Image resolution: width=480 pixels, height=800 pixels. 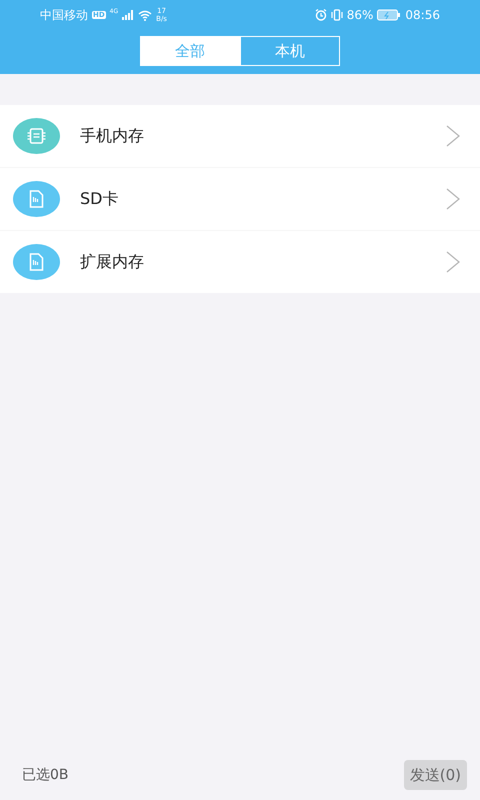 What do you see at coordinates (45, 775) in the screenshot?
I see `selected-size: 已选0B` at bounding box center [45, 775].